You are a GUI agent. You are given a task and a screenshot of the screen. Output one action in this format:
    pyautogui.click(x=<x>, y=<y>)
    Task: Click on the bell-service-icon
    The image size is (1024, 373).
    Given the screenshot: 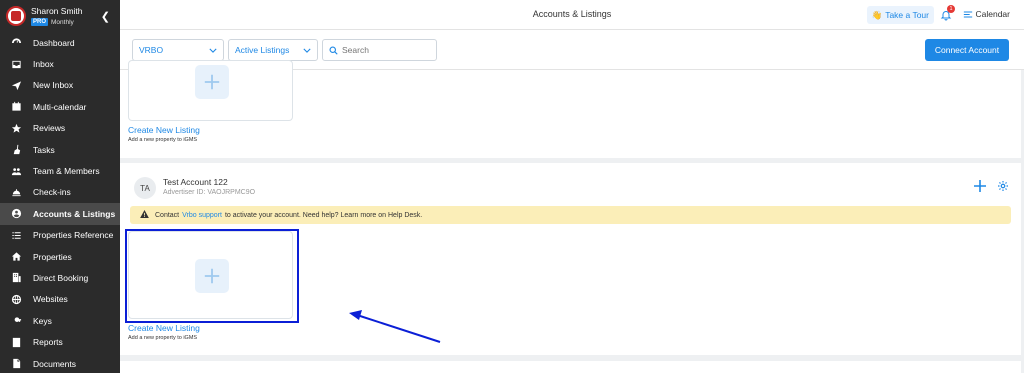 What is the action you would take?
    pyautogui.click(x=16, y=192)
    